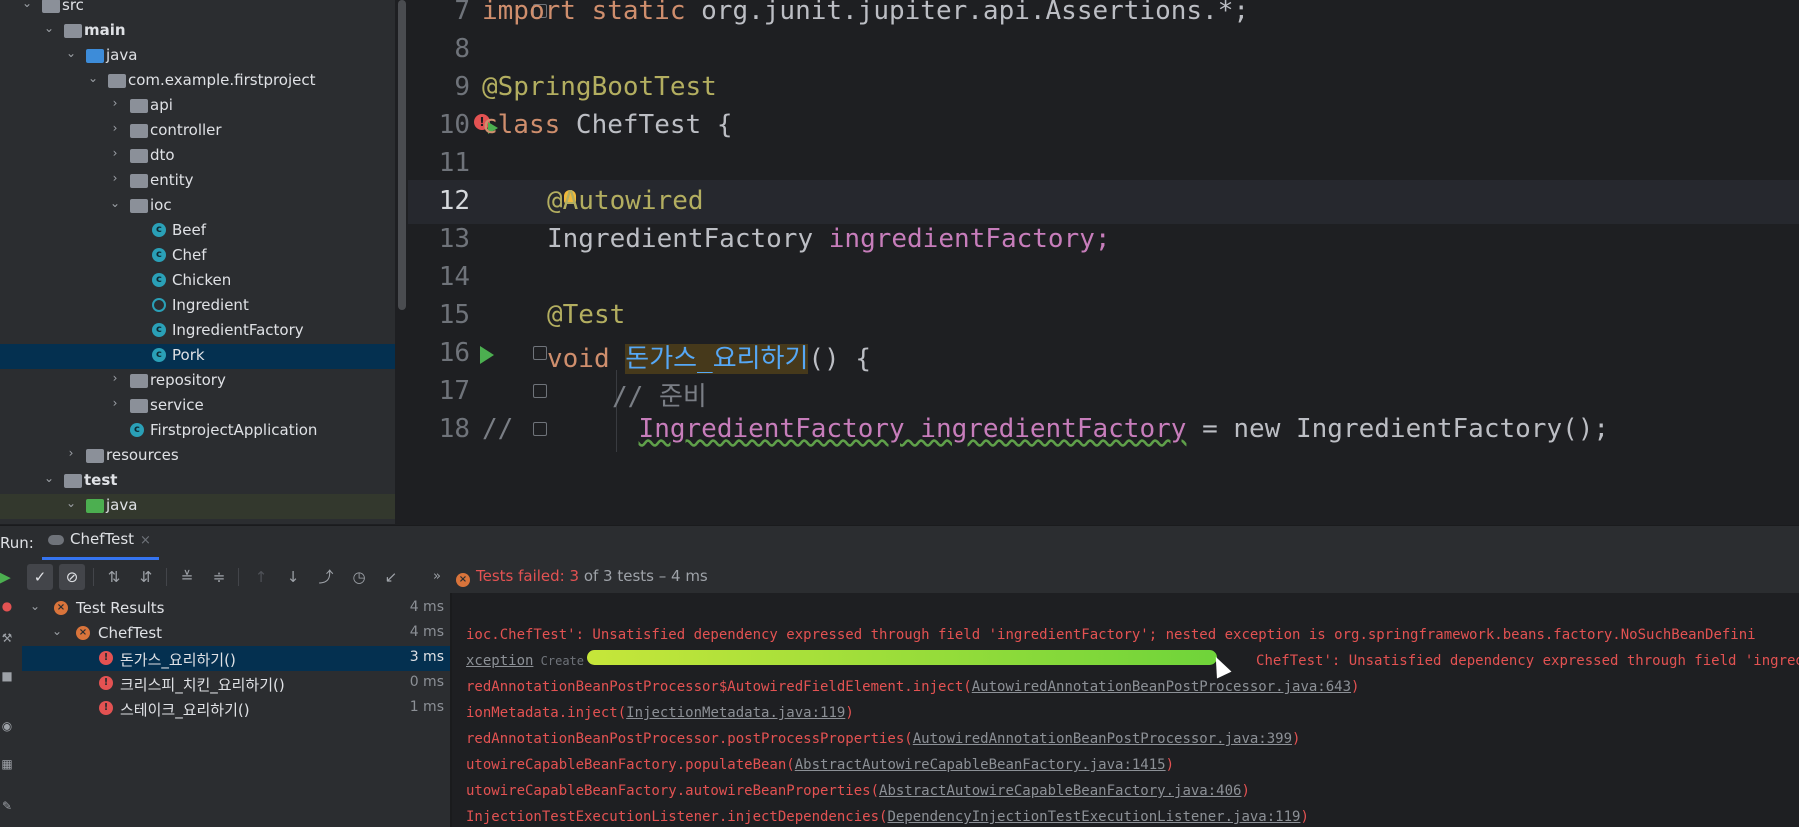 The width and height of the screenshot is (1799, 827). What do you see at coordinates (187, 577) in the screenshot?
I see `expand-all-icon: ≚` at bounding box center [187, 577].